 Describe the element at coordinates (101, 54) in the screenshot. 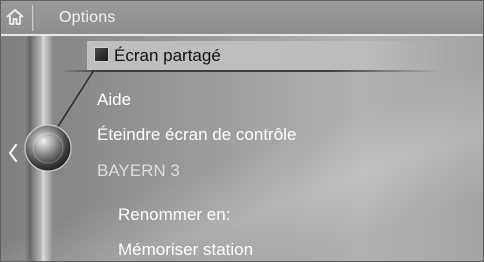

I see `selected-marker-icon` at that location.